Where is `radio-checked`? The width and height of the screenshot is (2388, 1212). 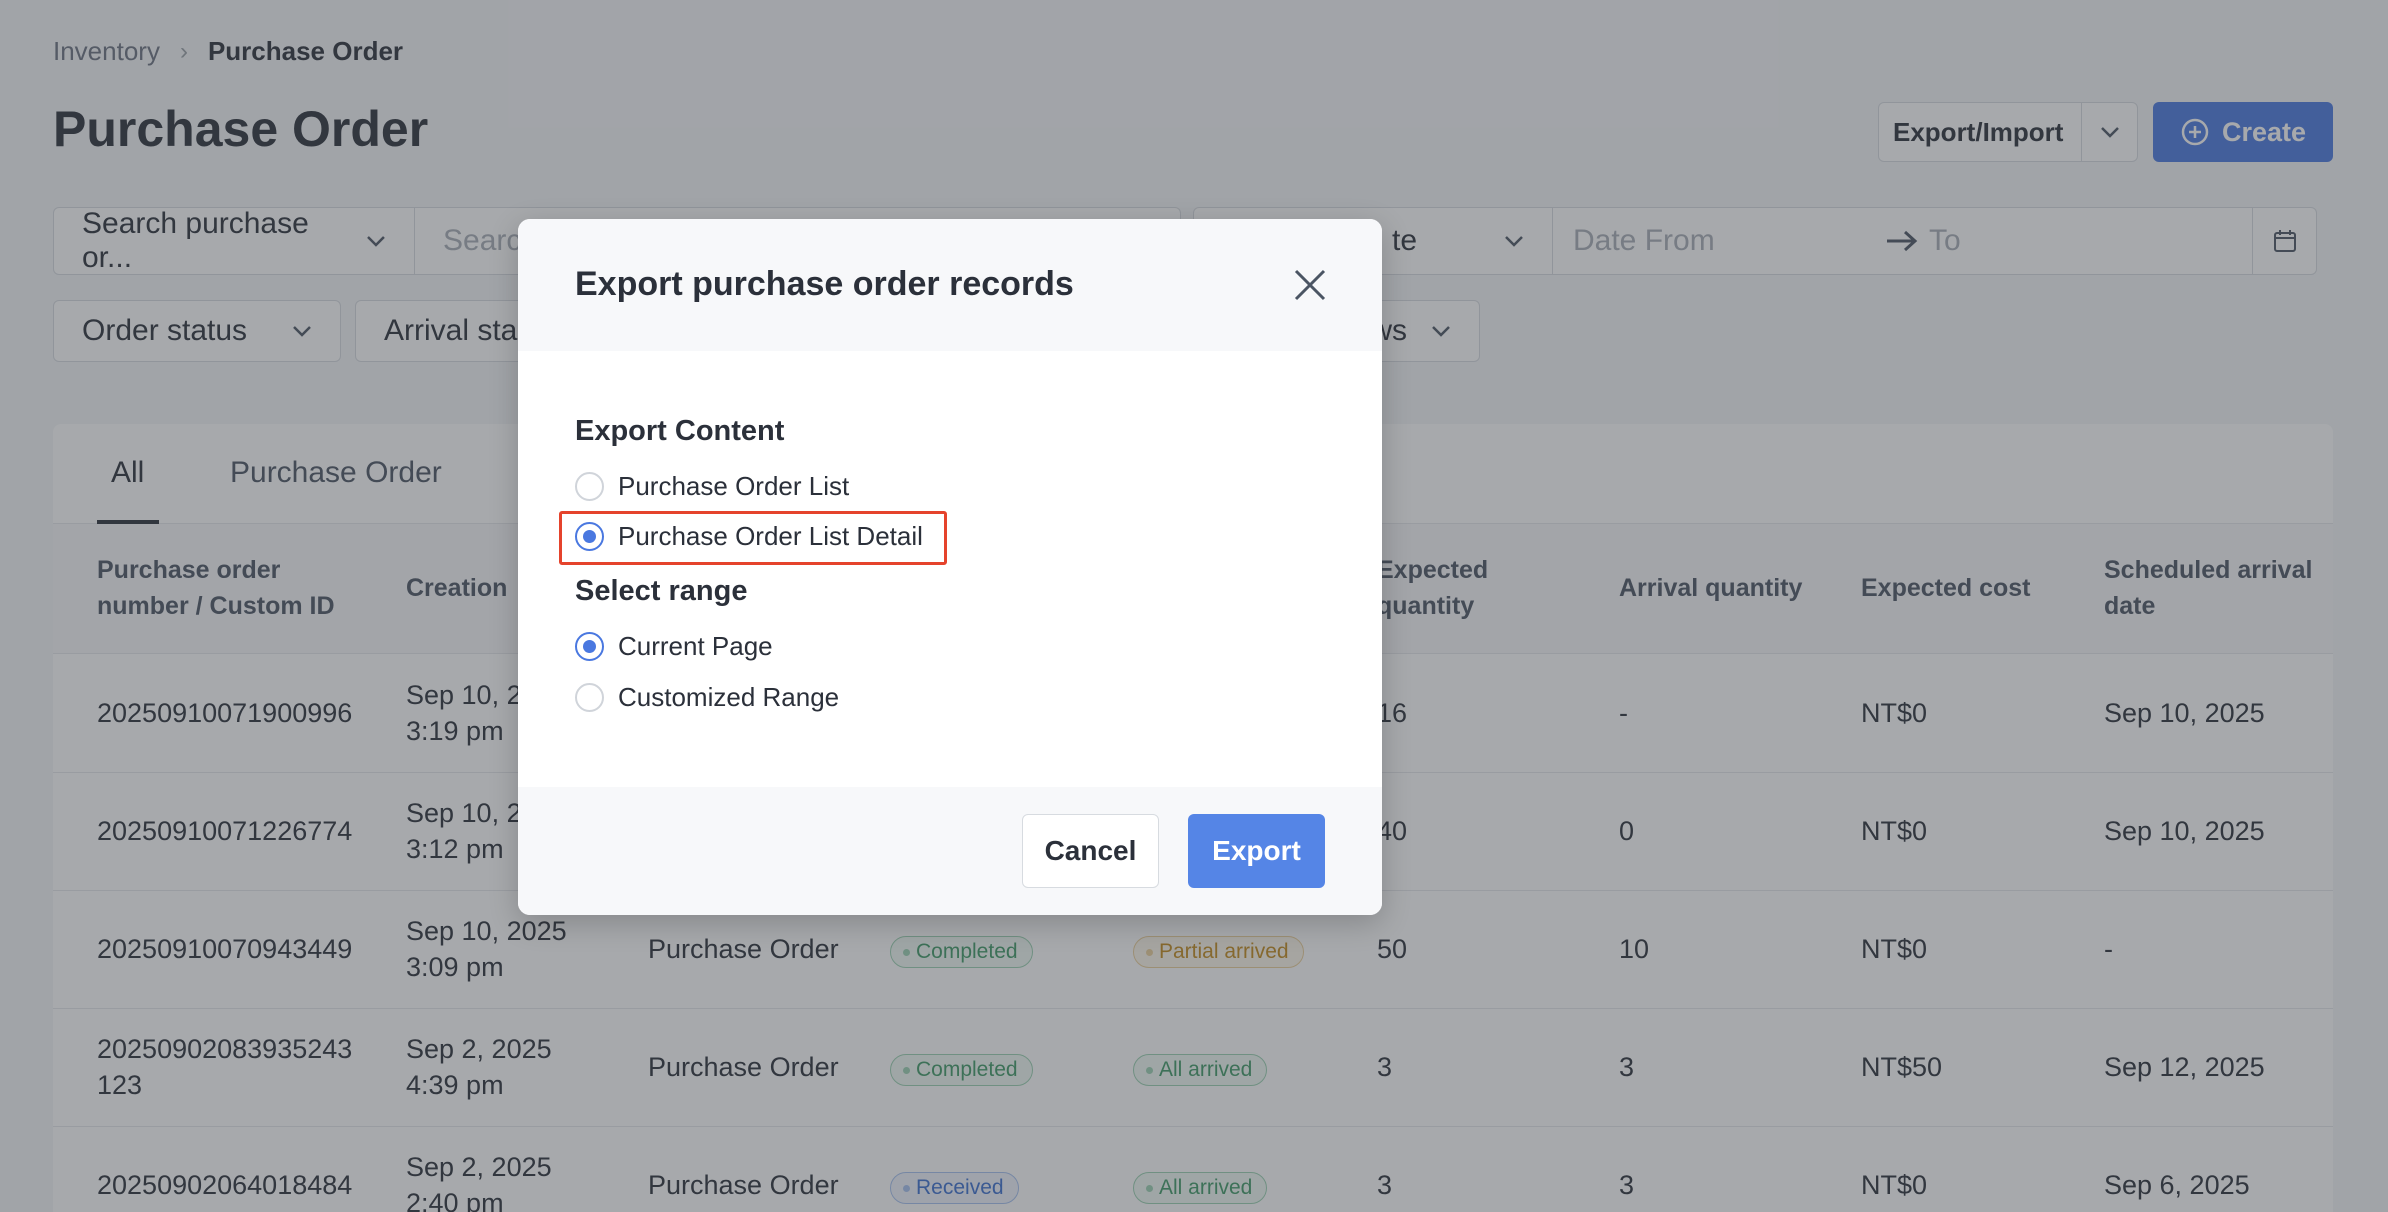
radio-checked is located at coordinates (589, 646).